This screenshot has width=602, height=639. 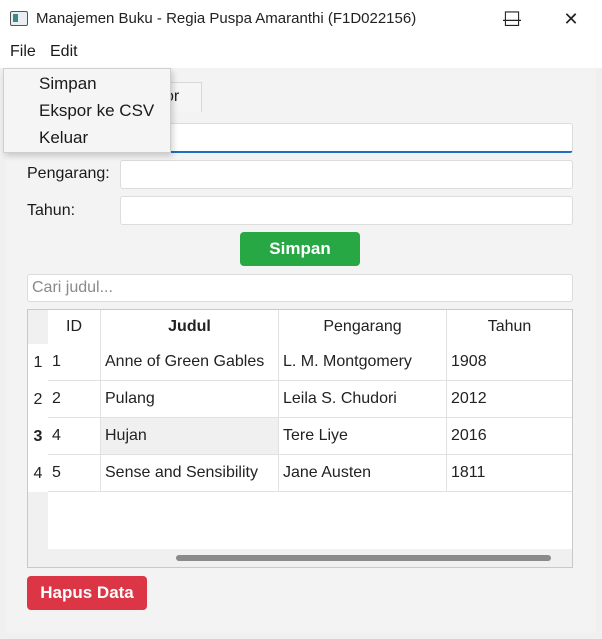 I want to click on table-cell: Pulang, so click(x=190, y=399).